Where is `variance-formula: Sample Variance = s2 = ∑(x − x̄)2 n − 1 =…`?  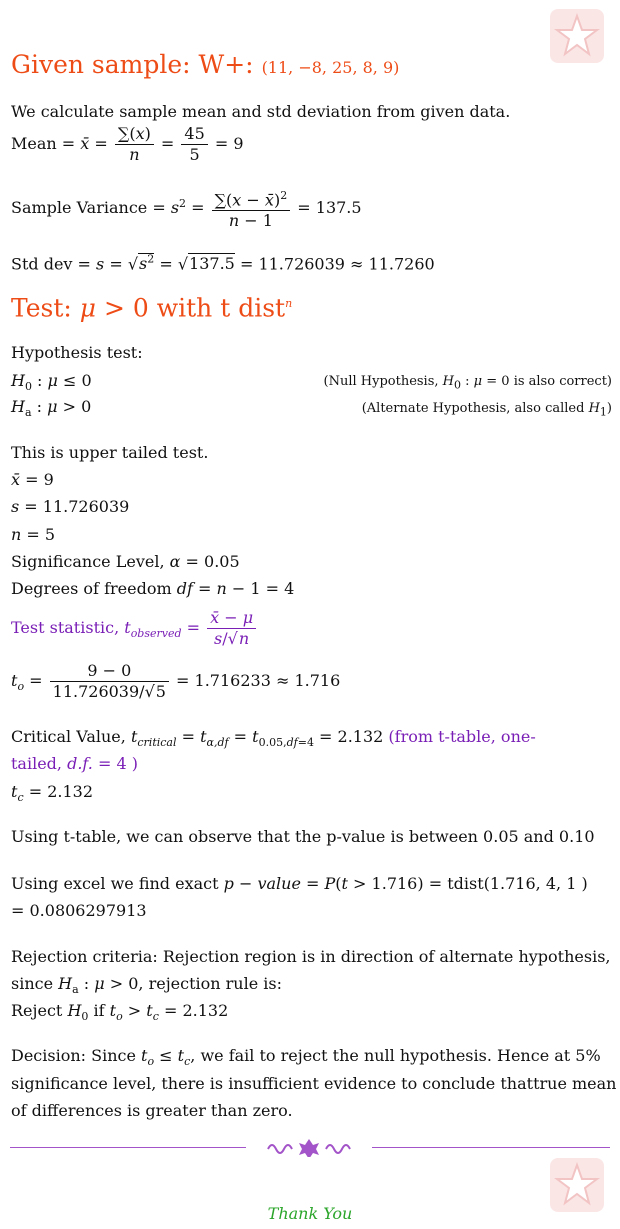
variance-formula: Sample Variance = s2 = ∑(x − x̄)2 n − 1 =… is located at coordinates (186, 208).